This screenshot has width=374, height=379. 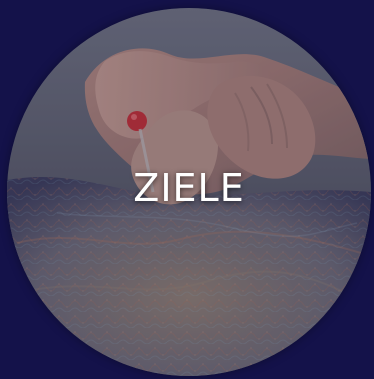 I want to click on tile-title: ZIELE, so click(x=189, y=188).